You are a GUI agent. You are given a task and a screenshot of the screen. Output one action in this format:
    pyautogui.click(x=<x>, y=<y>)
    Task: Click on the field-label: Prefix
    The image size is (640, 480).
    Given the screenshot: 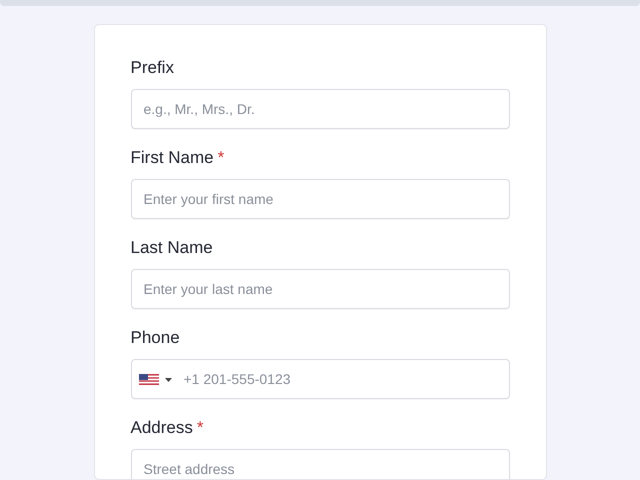 What is the action you would take?
    pyautogui.click(x=152, y=68)
    